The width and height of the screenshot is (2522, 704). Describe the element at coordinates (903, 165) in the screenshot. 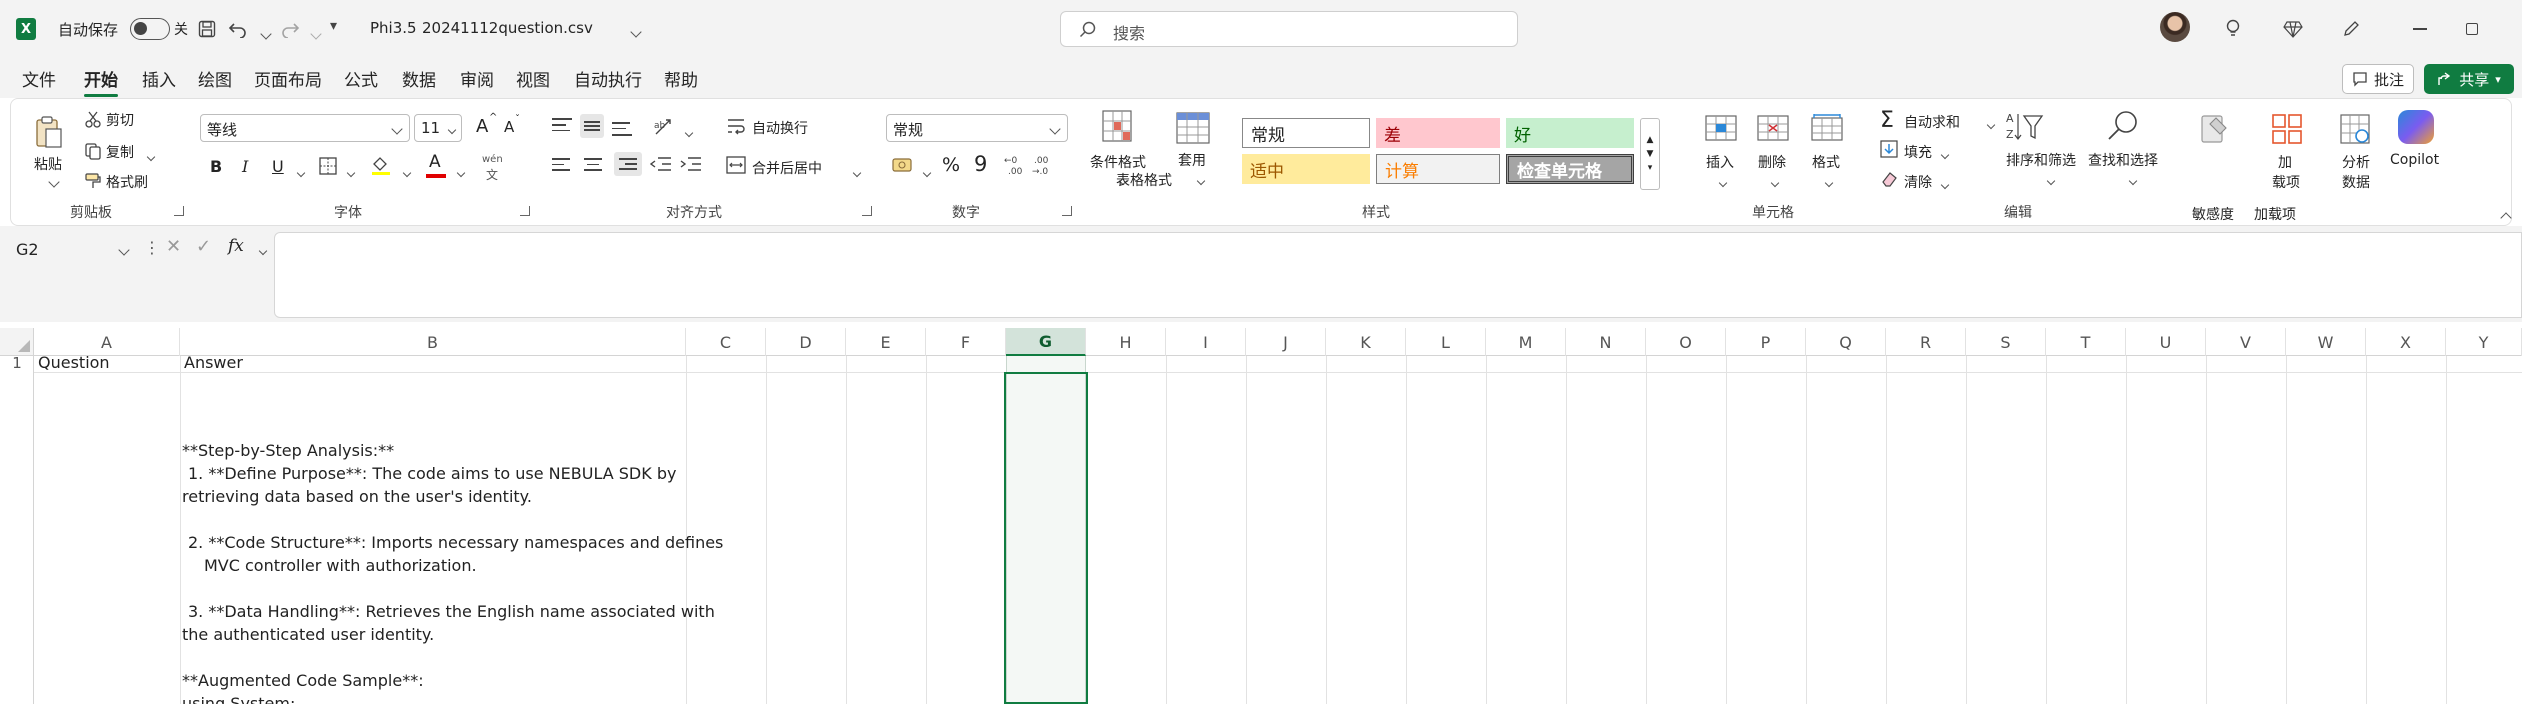

I see `accounting-format-icon` at that location.